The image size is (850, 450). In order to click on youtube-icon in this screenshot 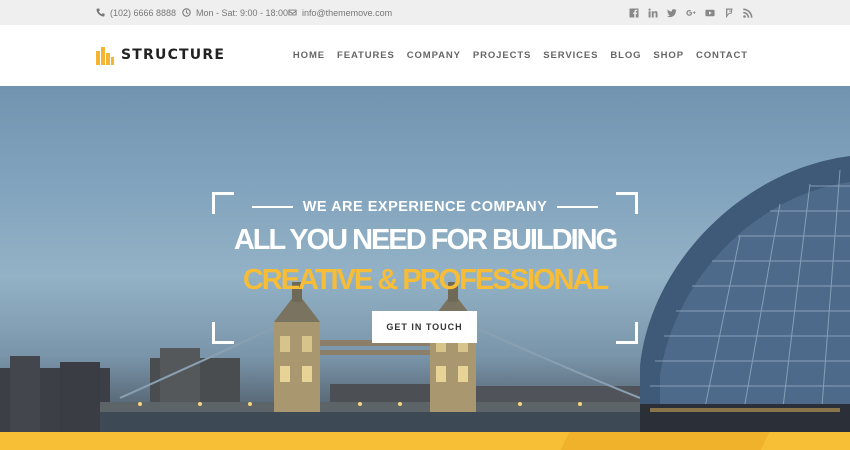, I will do `click(709, 12)`.